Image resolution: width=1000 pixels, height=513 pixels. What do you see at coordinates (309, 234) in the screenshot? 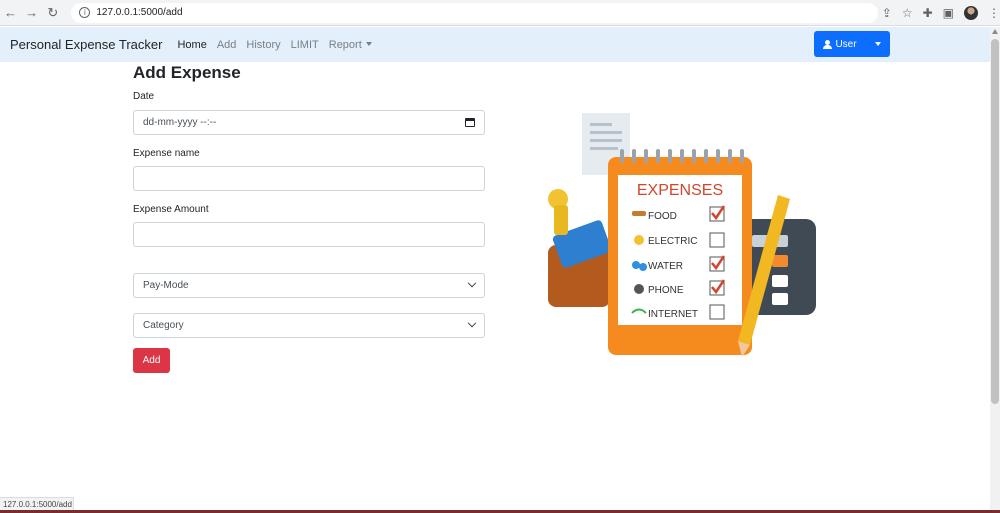
I see `expense-amount-input` at bounding box center [309, 234].